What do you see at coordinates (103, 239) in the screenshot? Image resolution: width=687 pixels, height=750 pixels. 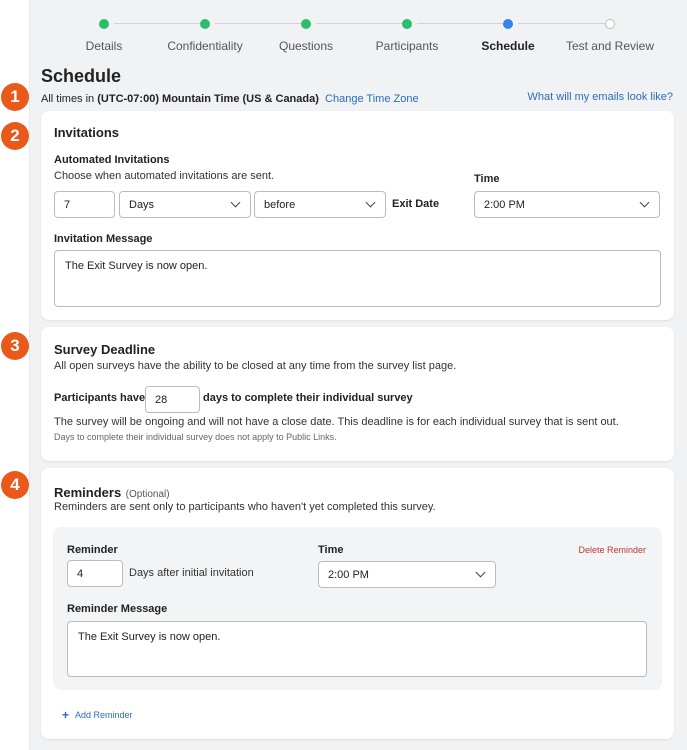 I see `invitation-message-label: Invitation Message` at bounding box center [103, 239].